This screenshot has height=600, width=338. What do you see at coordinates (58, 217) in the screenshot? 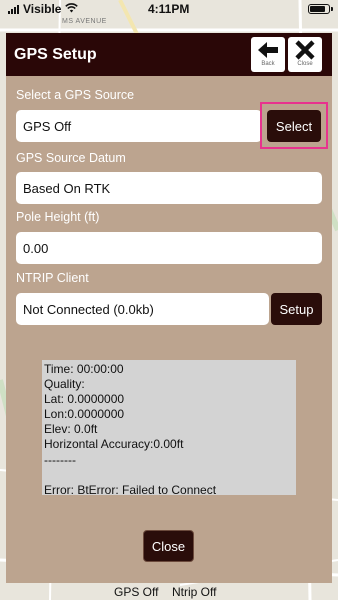
I see `pole-height-label: Pole Height (ft)` at bounding box center [58, 217].